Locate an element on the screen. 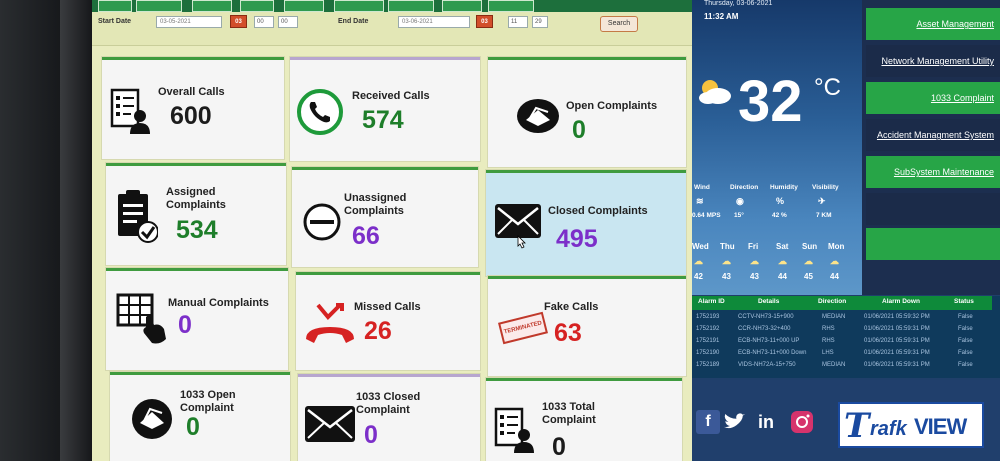 This screenshot has width=1000, height=461. card-received-calls: Received Calls 574 is located at coordinates (385, 109).